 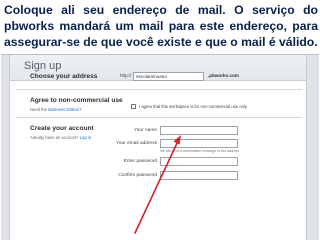 I want to click on url-suffix: .pbworks.com, so click(x=223, y=75).